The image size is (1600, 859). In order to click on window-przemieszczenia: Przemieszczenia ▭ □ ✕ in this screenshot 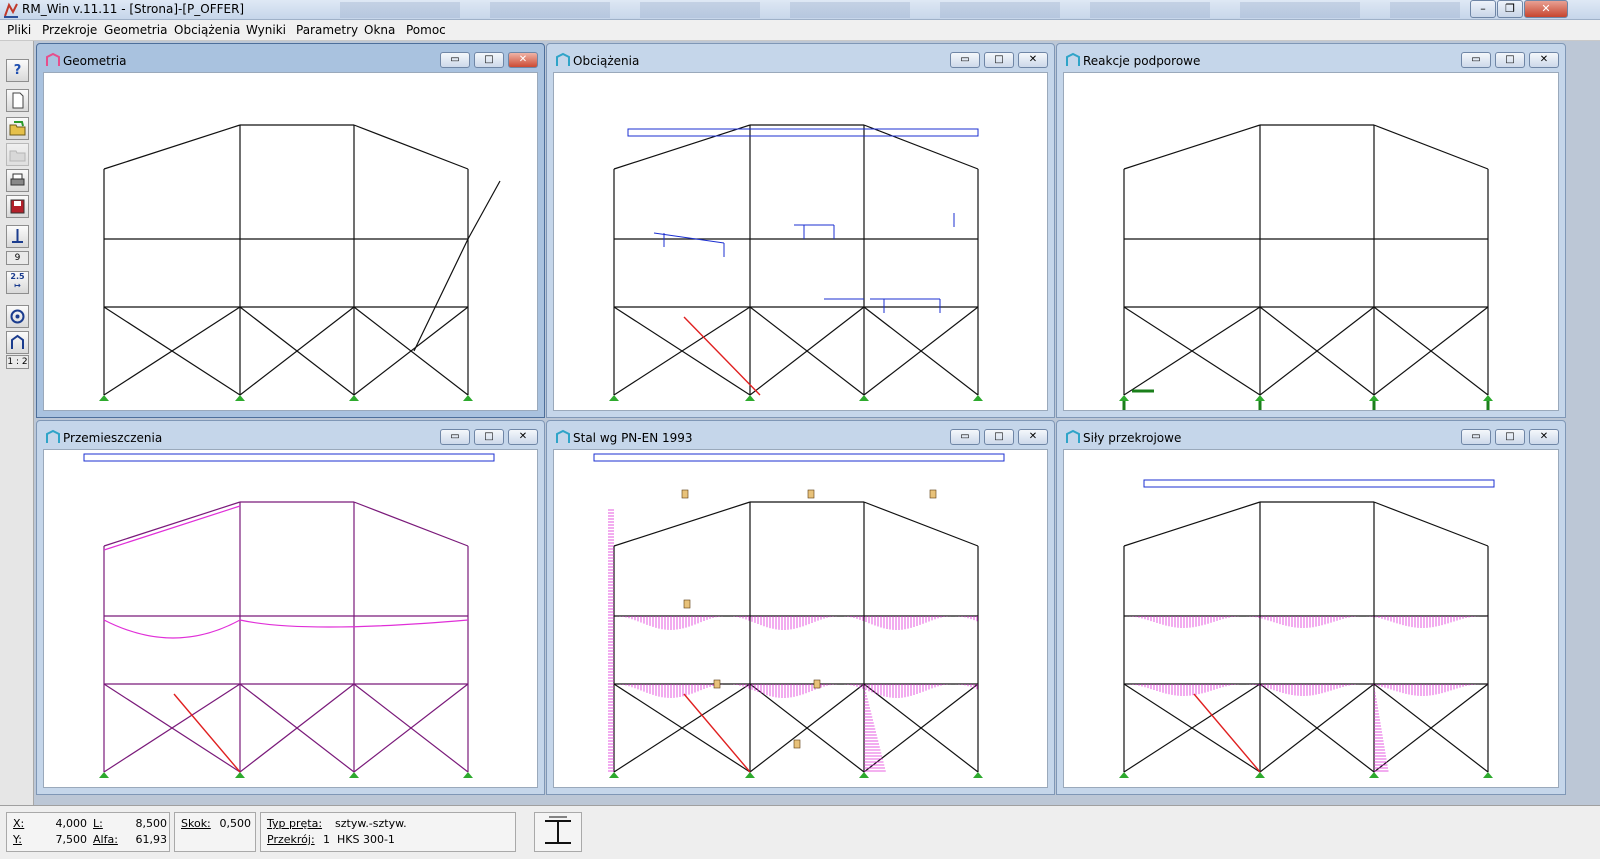, I will do `click(290, 607)`.